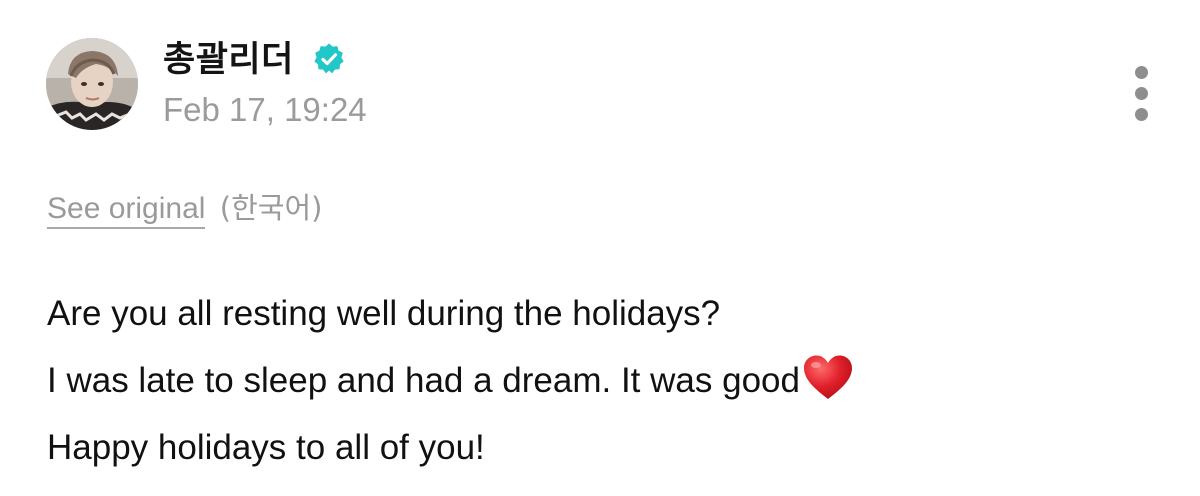  Describe the element at coordinates (266, 447) in the screenshot. I see `post-body-line: Happy holidays to all of you!` at that location.